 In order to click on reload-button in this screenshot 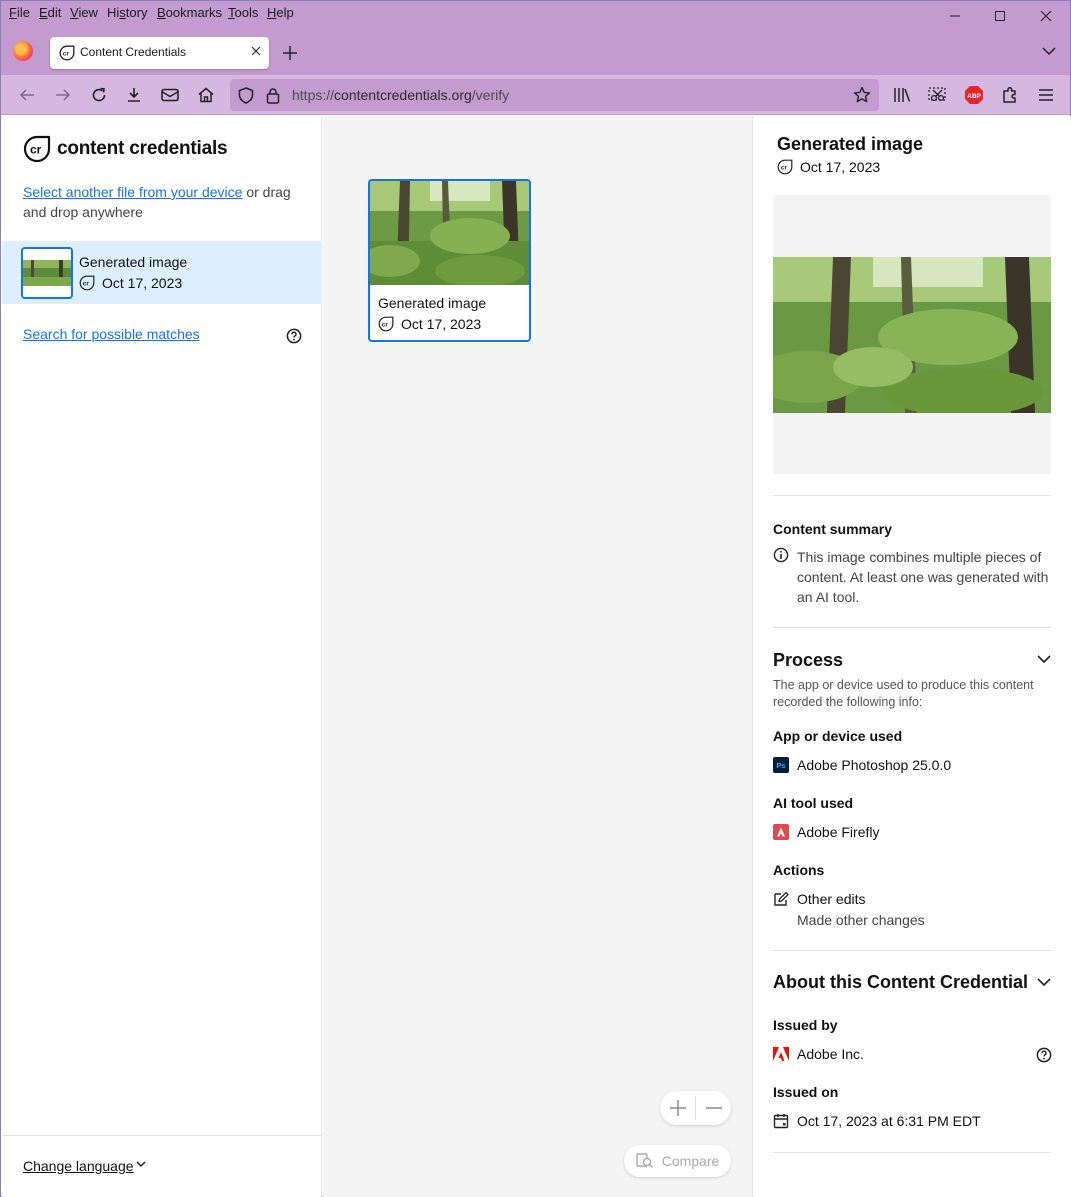, I will do `click(99, 95)`.